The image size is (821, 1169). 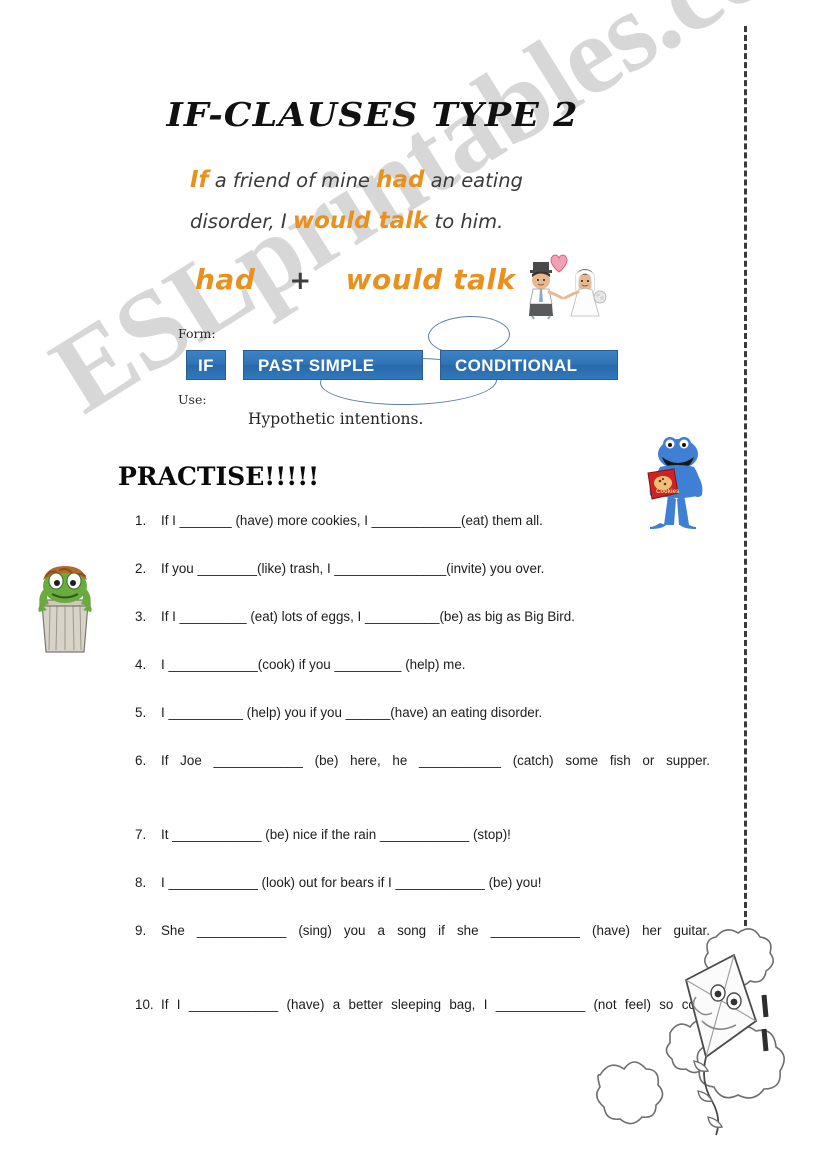 What do you see at coordinates (141, 616) in the screenshot?
I see `exercise-number: 3.` at bounding box center [141, 616].